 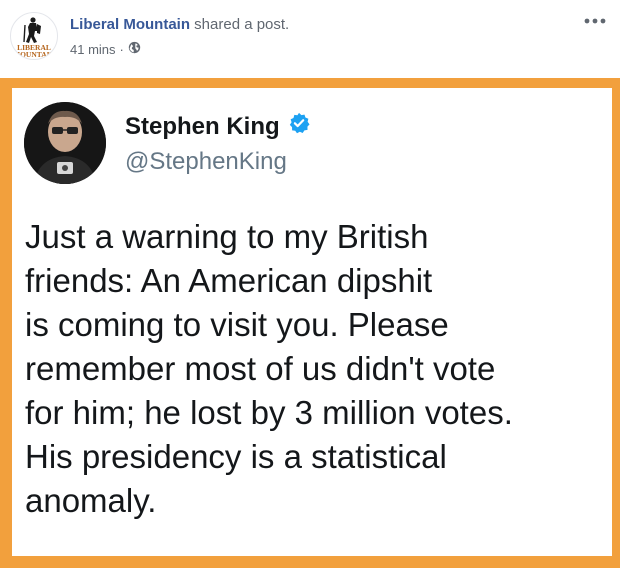 What do you see at coordinates (260, 368) in the screenshot?
I see `tweet-text-line: remember most of us didn't vote` at bounding box center [260, 368].